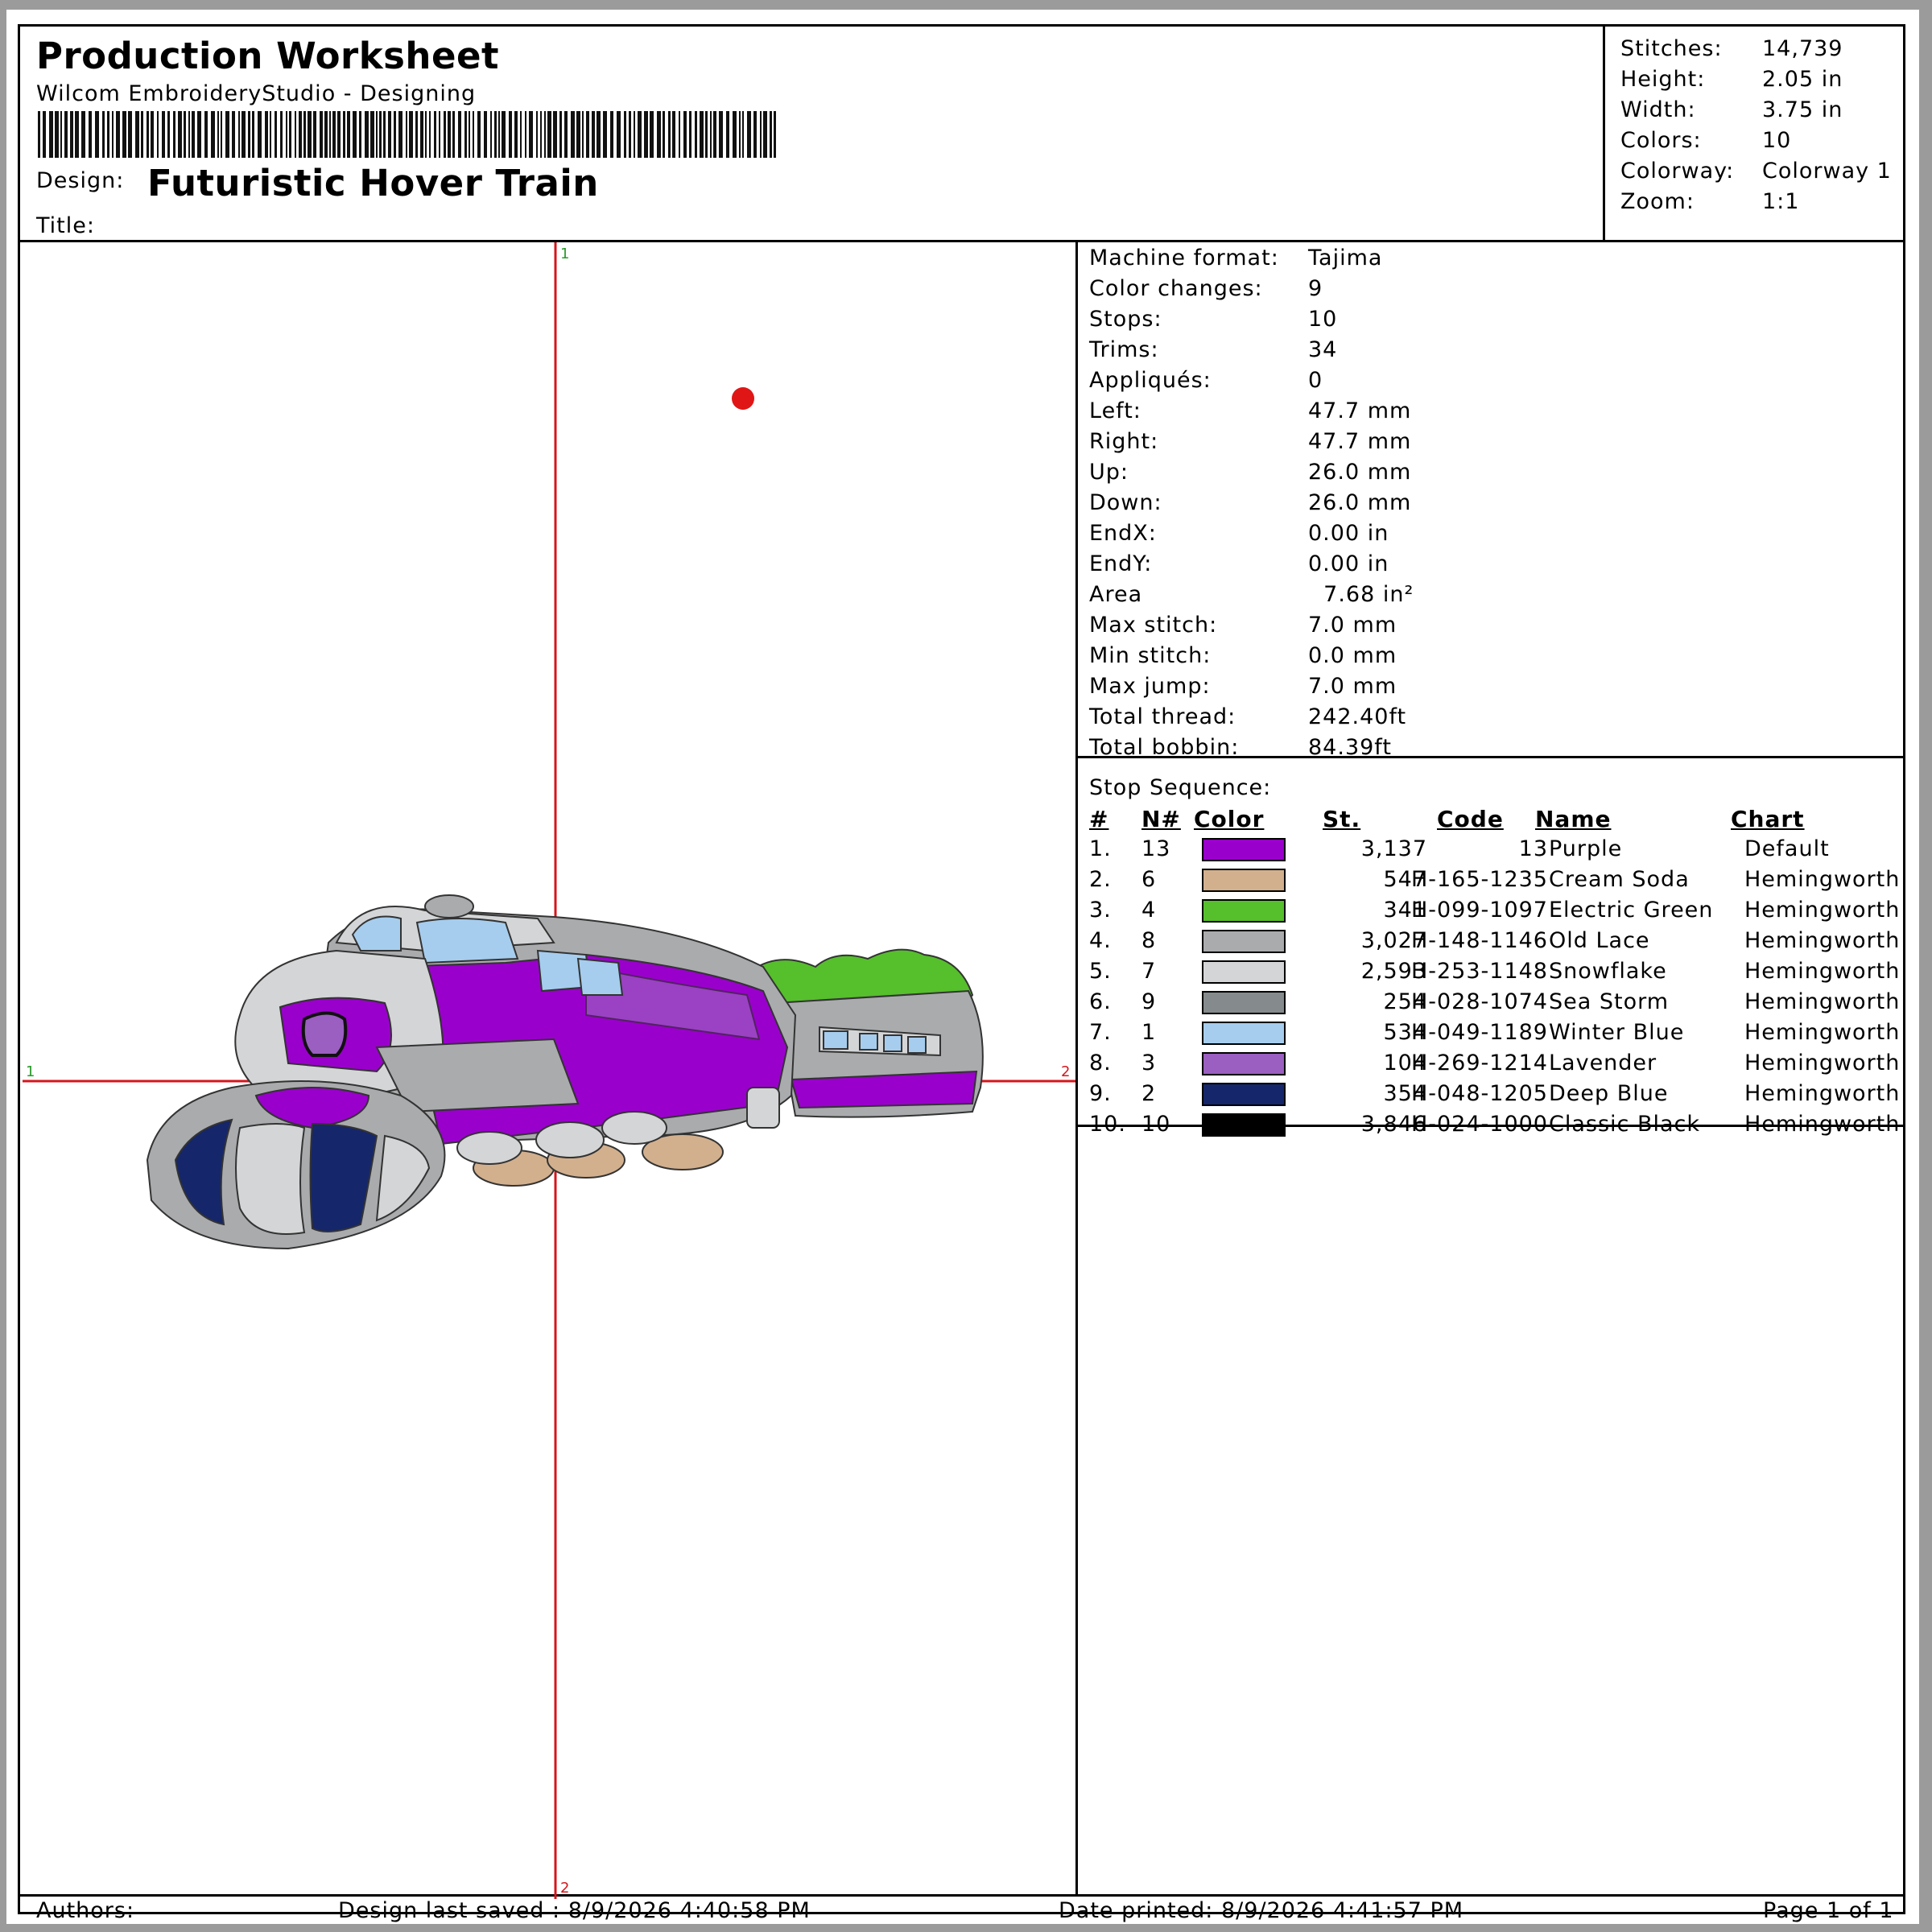 This screenshot has width=1932, height=1932. I want to click on col-header-color: Color, so click(1229, 819).